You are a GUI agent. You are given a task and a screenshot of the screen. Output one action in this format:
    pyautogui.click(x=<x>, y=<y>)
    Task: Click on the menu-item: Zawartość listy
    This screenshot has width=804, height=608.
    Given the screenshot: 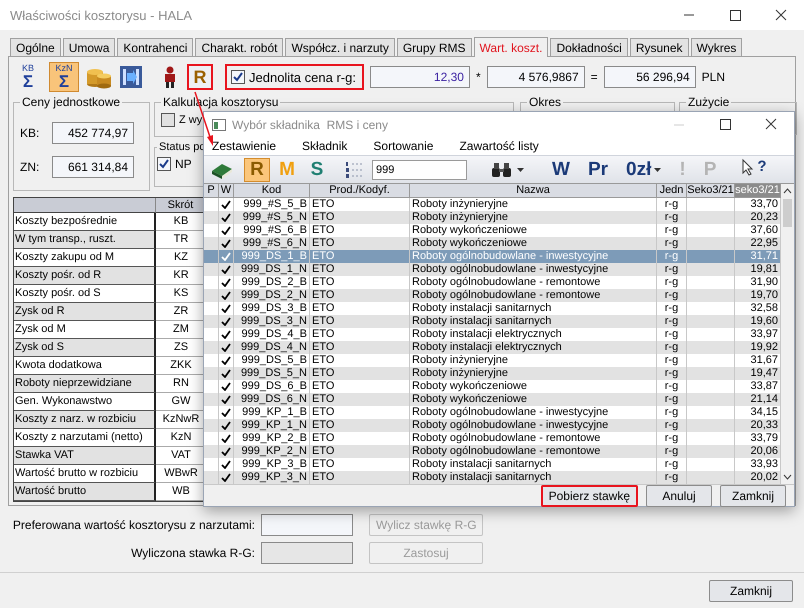 What is the action you would take?
    pyautogui.click(x=499, y=146)
    